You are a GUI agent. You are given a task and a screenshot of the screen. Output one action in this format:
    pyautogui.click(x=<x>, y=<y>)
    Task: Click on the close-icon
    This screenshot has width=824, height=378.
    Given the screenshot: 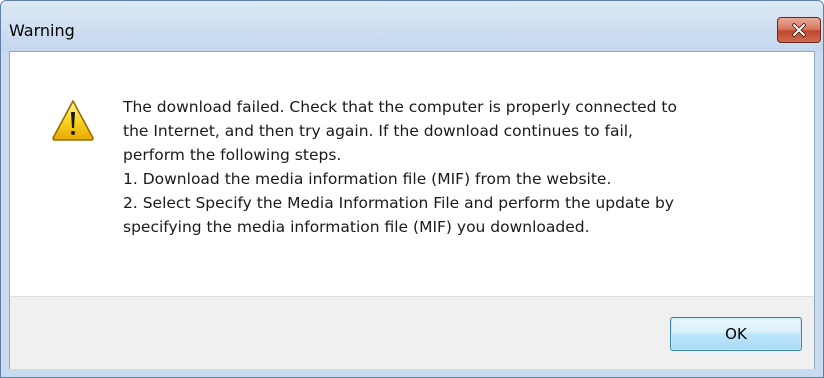 What is the action you would take?
    pyautogui.click(x=799, y=30)
    